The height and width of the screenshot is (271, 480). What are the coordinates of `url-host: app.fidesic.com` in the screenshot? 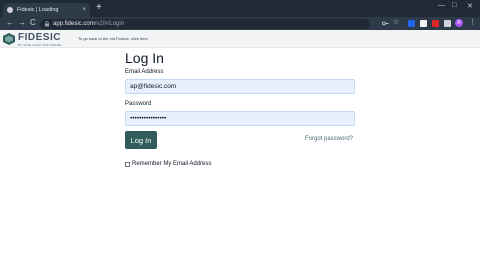 It's located at (74, 23).